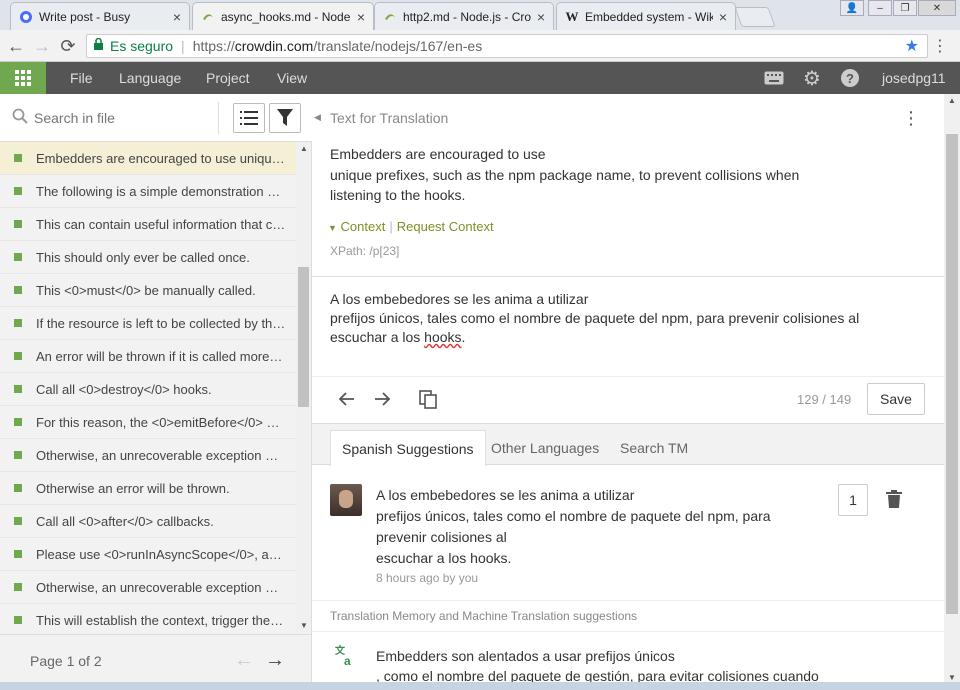 This screenshot has height=690, width=960. Describe the element at coordinates (148, 290) in the screenshot. I see `list-item: This <0>must</0> be manually called.` at that location.